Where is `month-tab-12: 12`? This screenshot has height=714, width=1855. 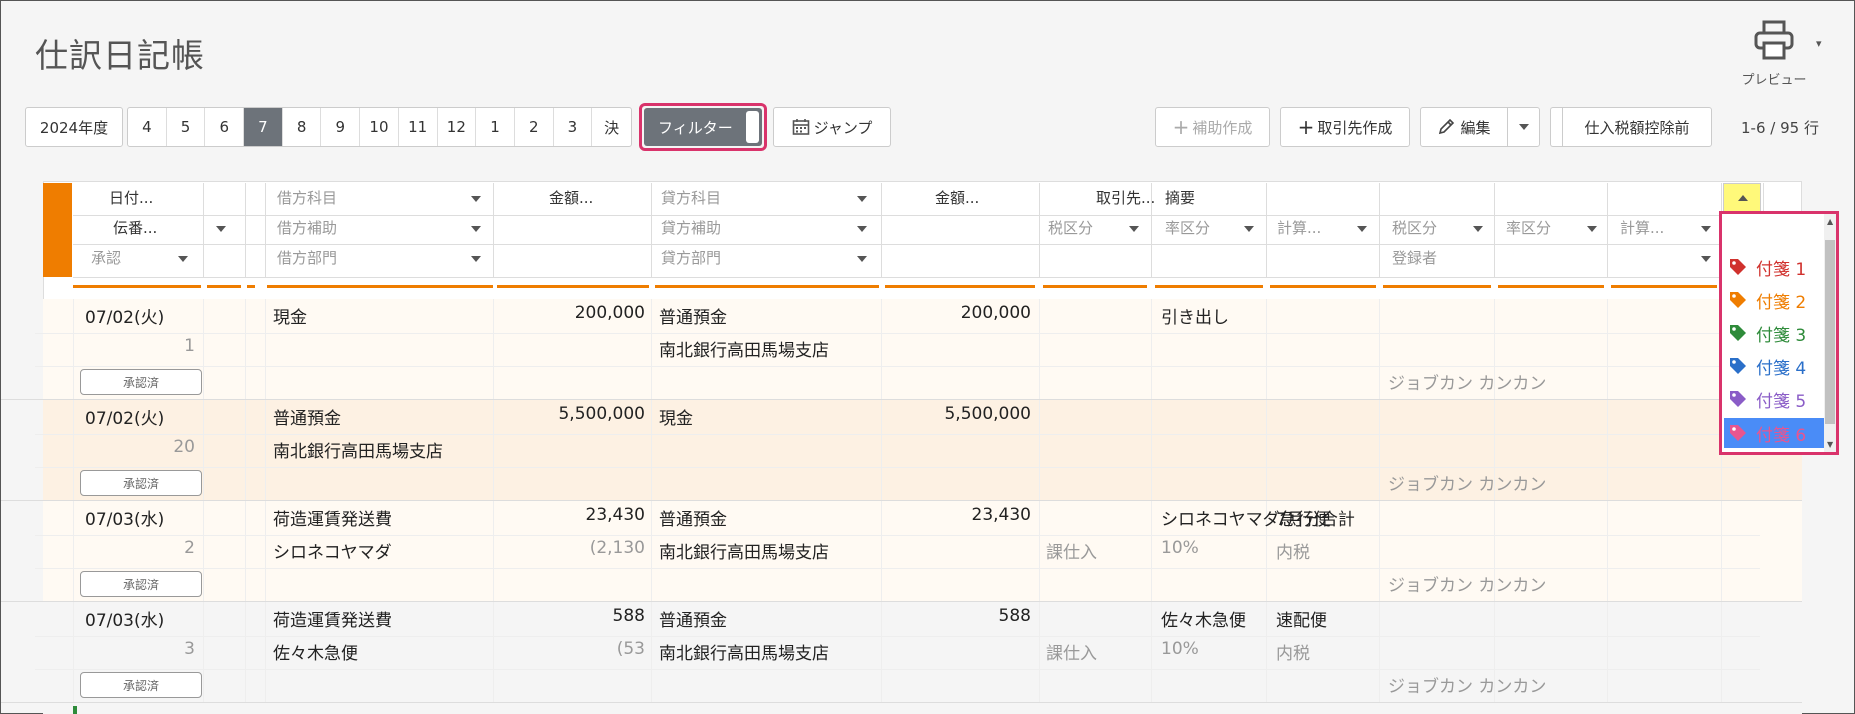 month-tab-12: 12 is located at coordinates (457, 127).